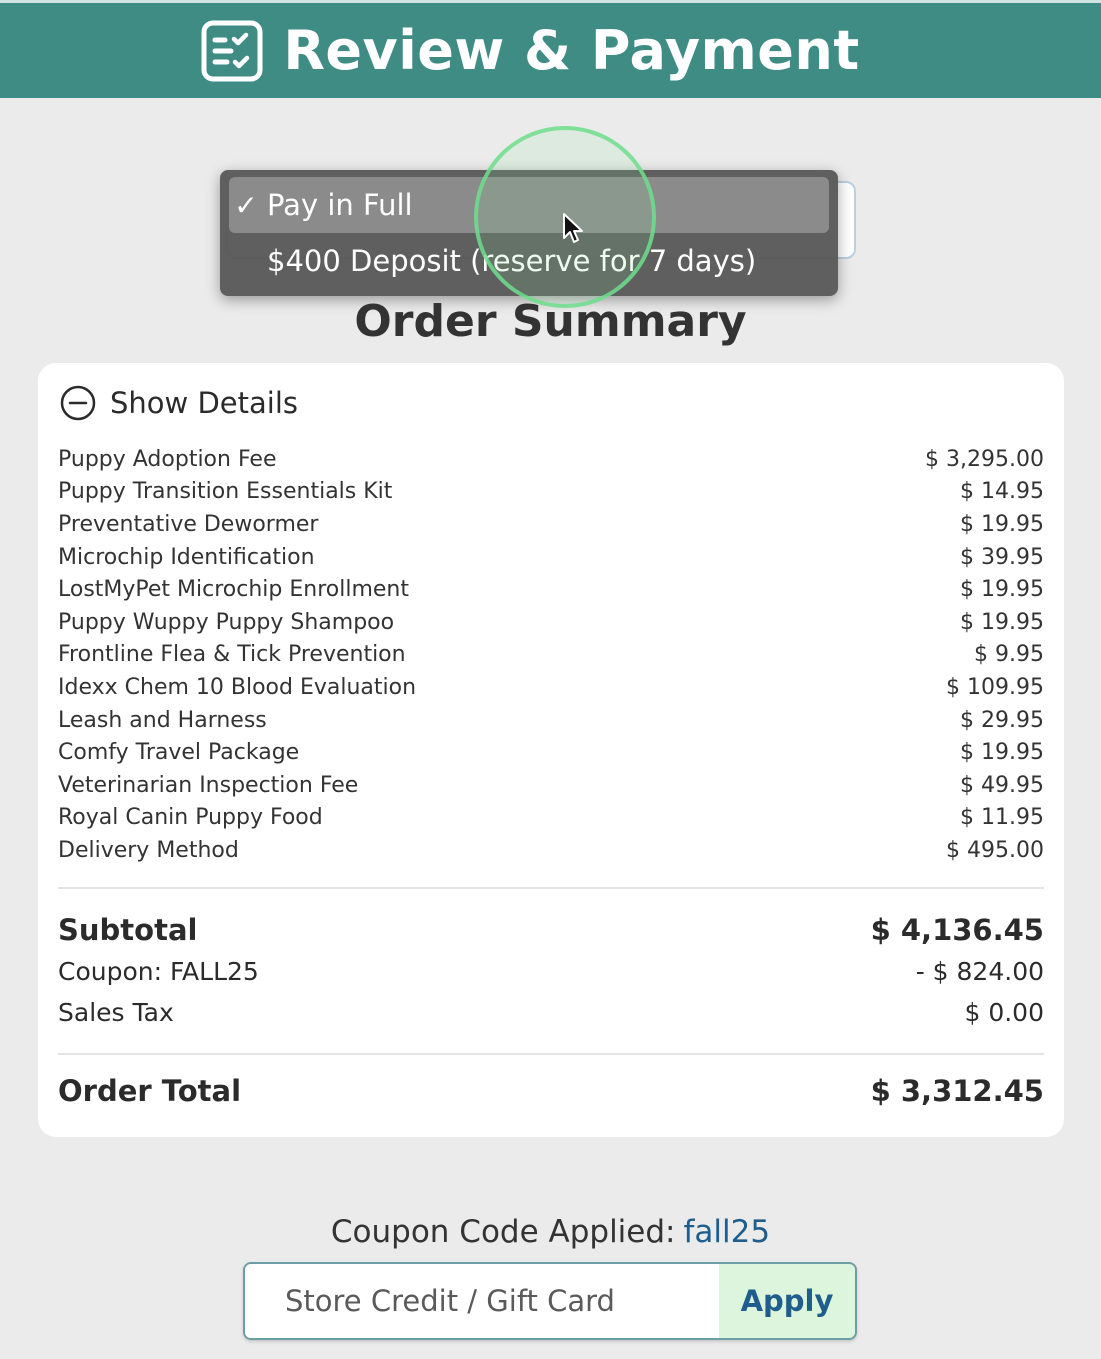 This screenshot has height=1359, width=1101. What do you see at coordinates (1002, 720) in the screenshot?
I see `item-price: $ 29.95` at bounding box center [1002, 720].